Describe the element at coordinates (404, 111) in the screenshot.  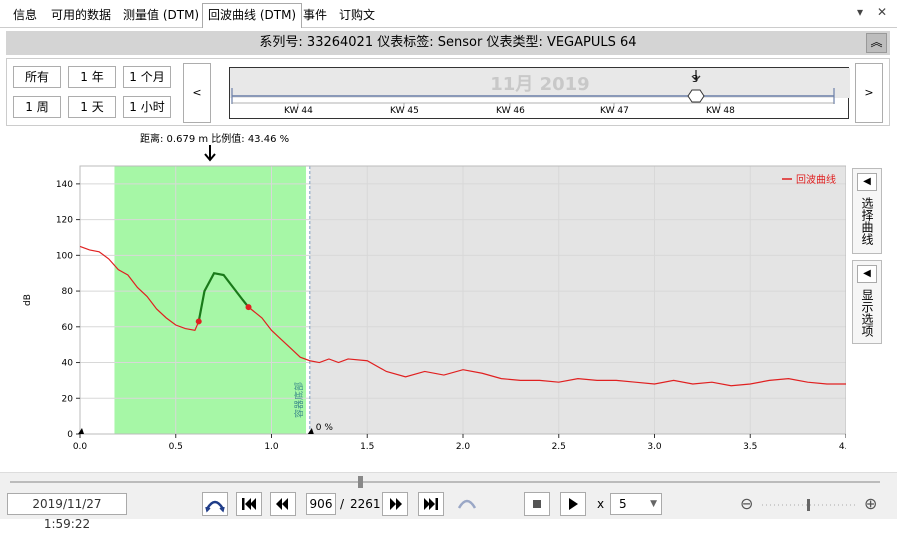
I see `week-label: KW 45` at that location.